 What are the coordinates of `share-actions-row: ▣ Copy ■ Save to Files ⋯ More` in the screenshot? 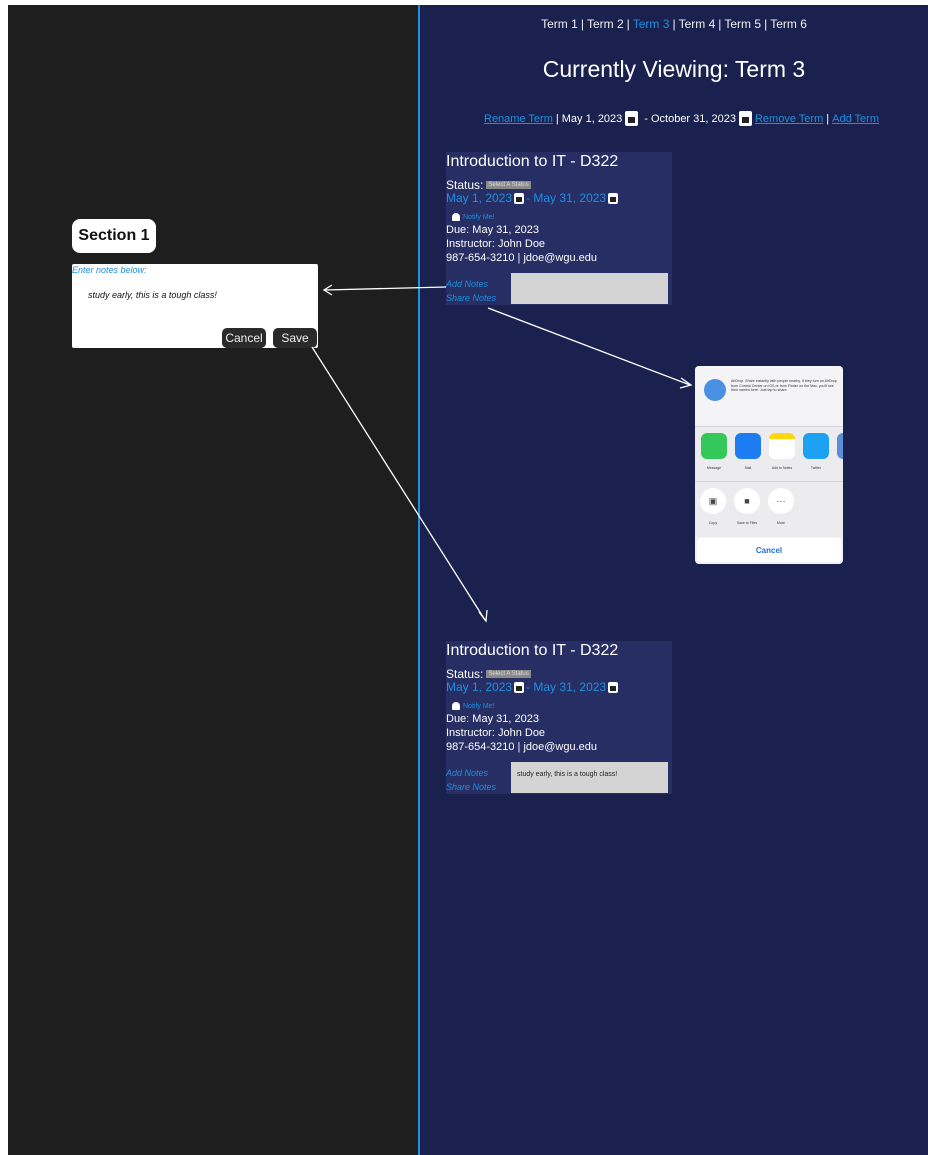 It's located at (769, 509).